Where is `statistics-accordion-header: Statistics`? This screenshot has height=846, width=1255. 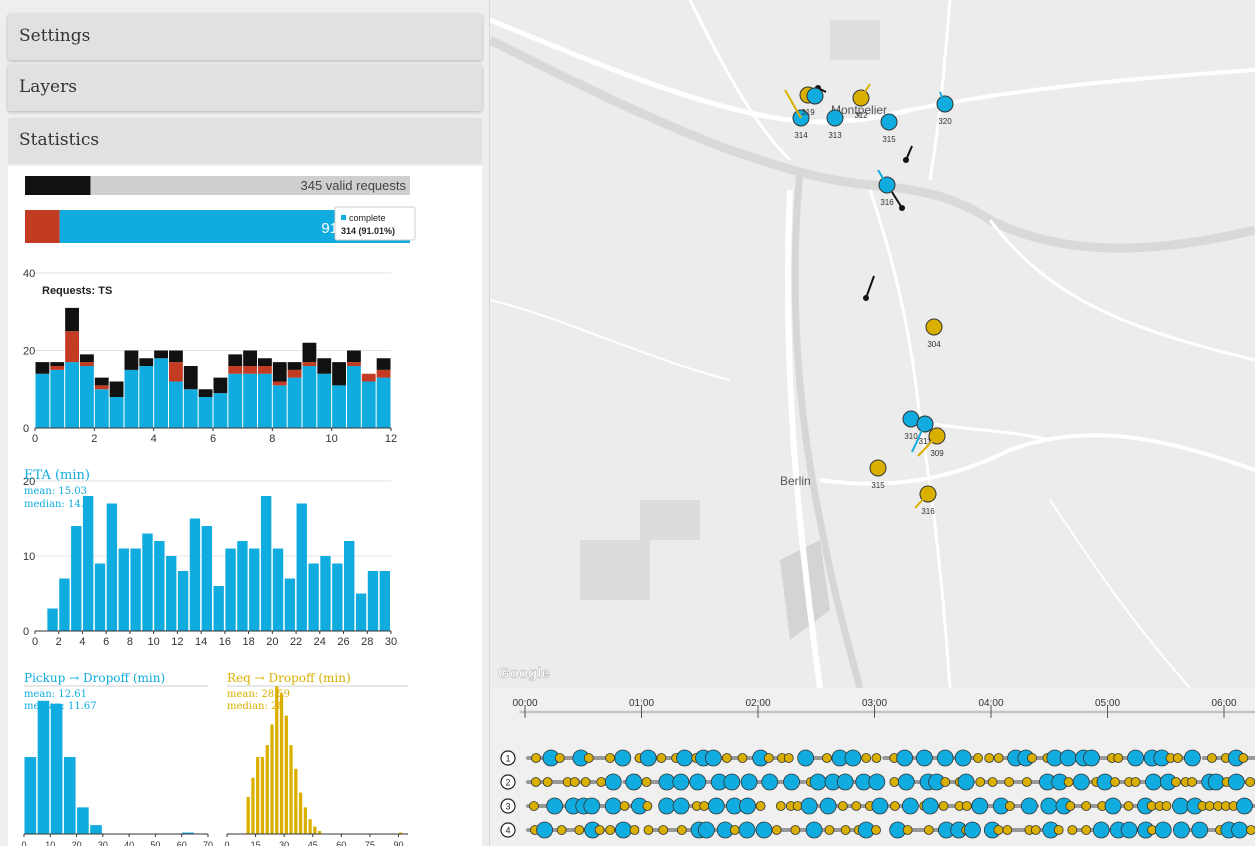 statistics-accordion-header: Statistics is located at coordinates (245, 141).